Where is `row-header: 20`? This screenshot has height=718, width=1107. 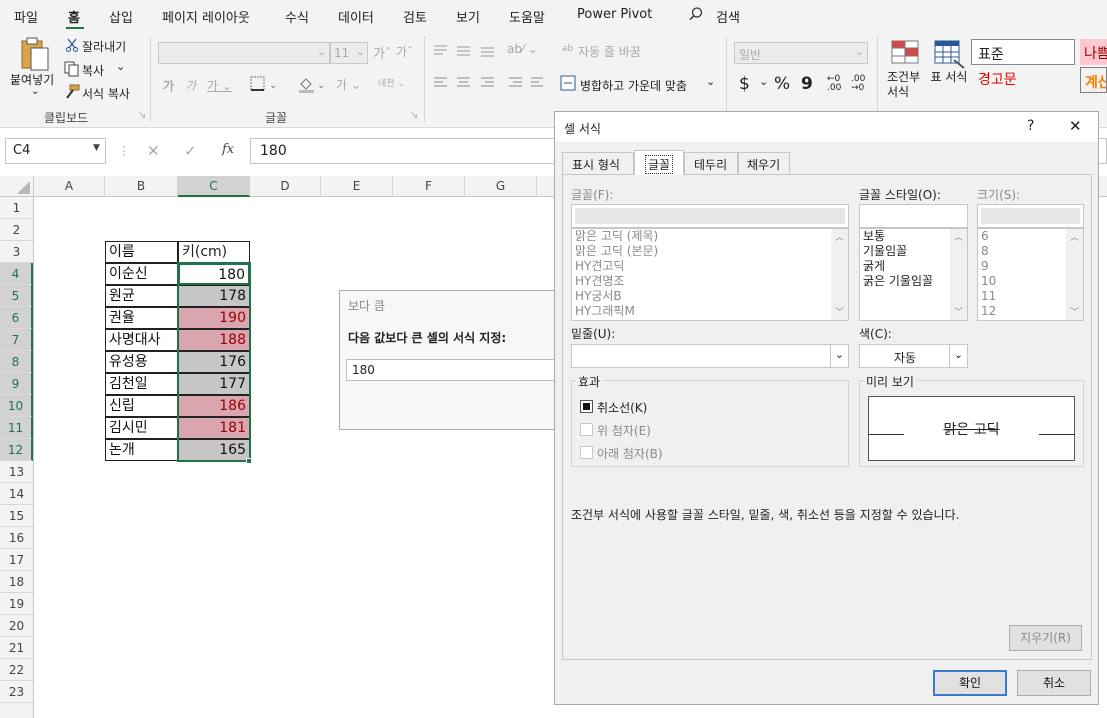
row-header: 20 is located at coordinates (16, 626).